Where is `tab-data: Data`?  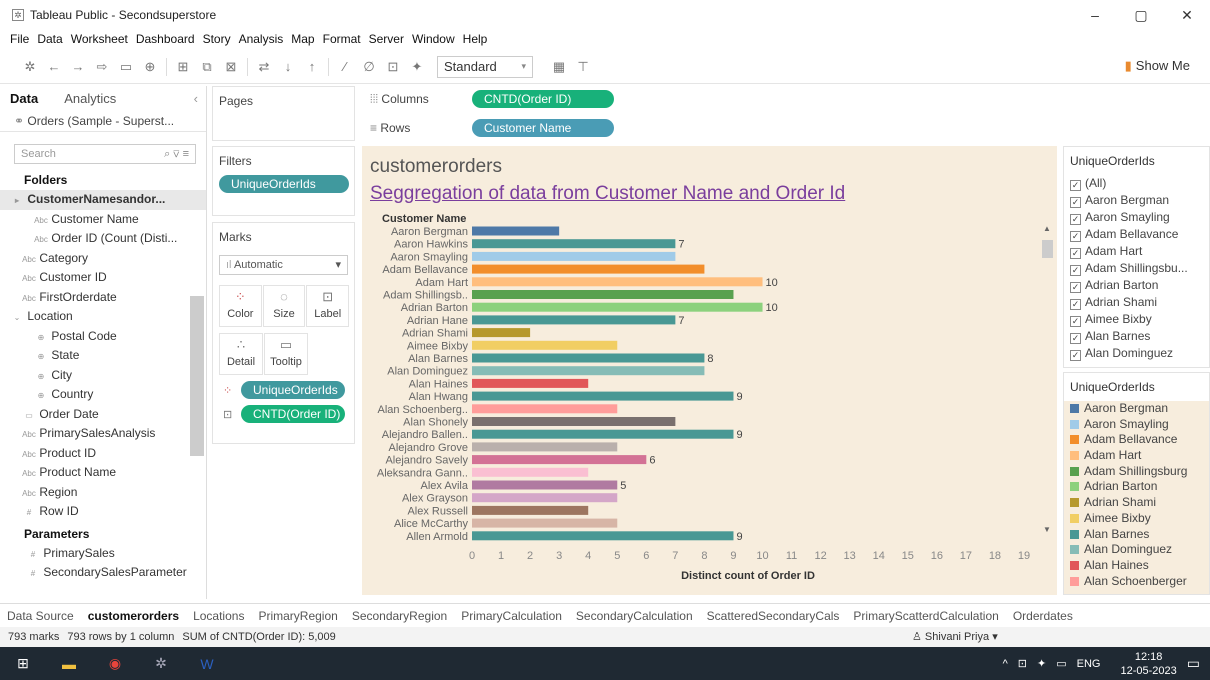 tab-data: Data is located at coordinates (24, 98).